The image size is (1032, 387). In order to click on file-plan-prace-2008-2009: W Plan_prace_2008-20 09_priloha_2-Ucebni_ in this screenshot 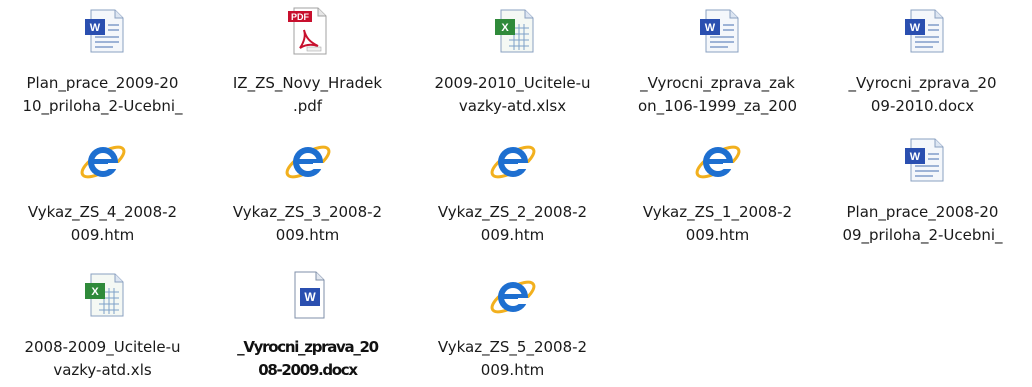, I will do `click(922, 190)`.